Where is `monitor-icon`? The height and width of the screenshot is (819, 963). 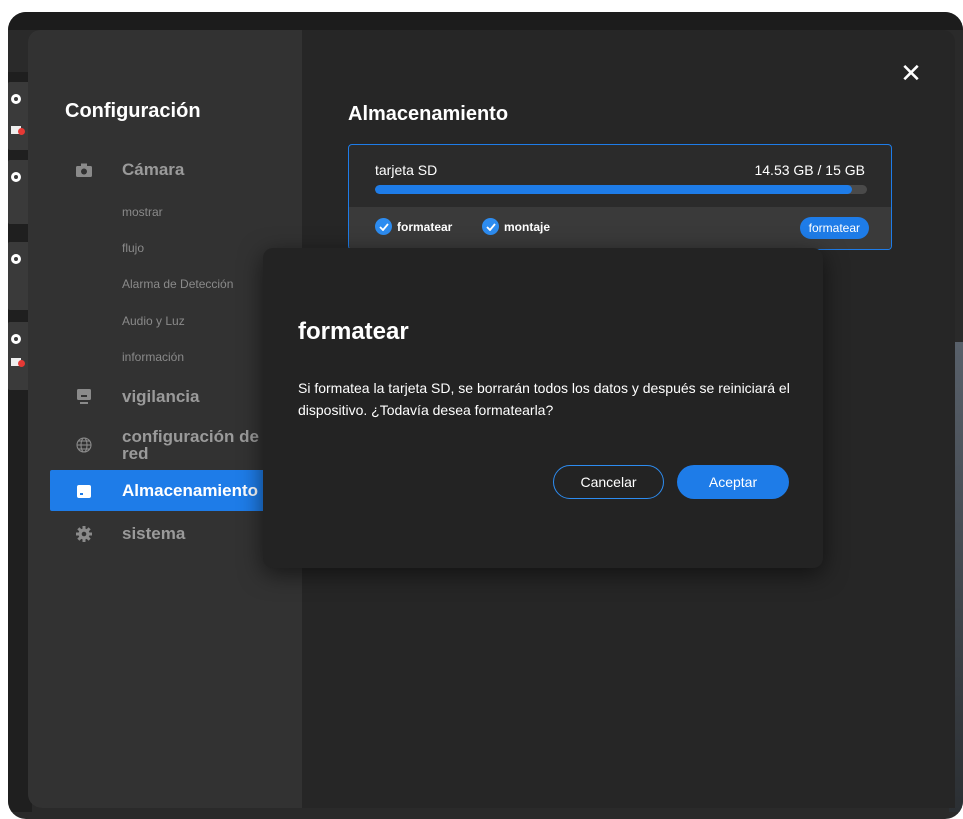
monitor-icon is located at coordinates (84, 397).